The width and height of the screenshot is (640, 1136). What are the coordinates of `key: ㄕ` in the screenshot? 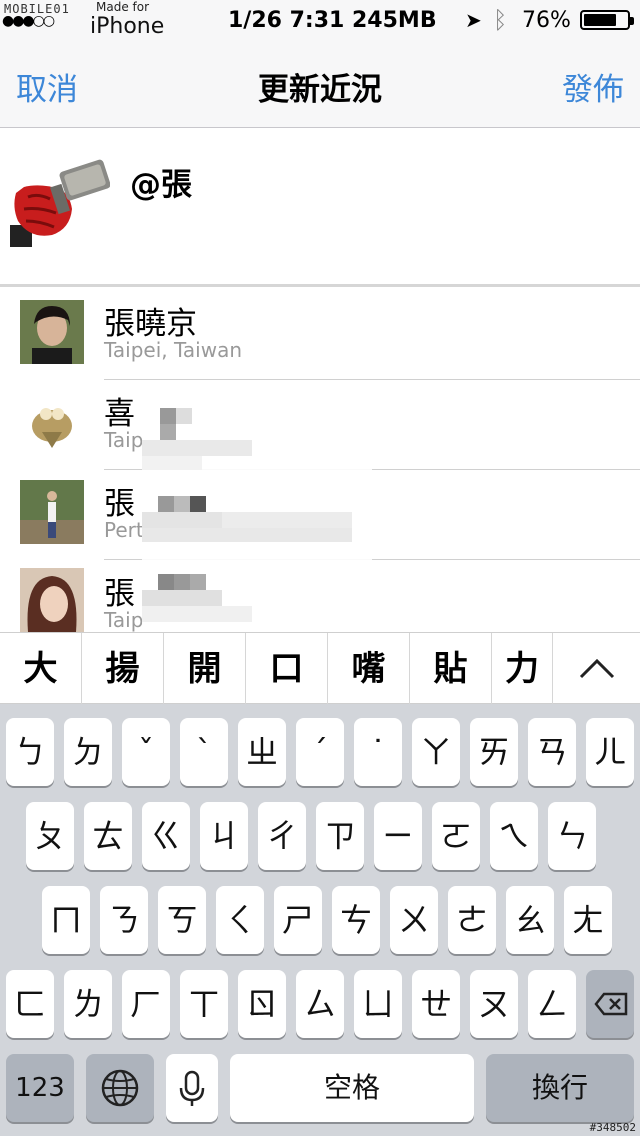 It's located at (298, 920).